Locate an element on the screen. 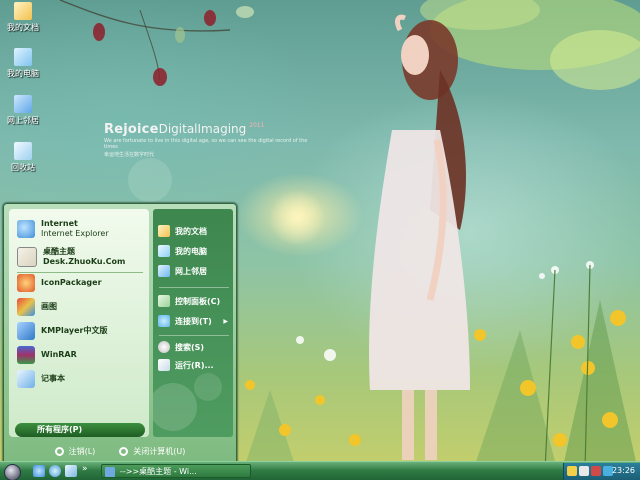 The width and height of the screenshot is (640, 480). taskbar: » -->>桌酷主题 - Wi... 23:26 is located at coordinates (320, 470).